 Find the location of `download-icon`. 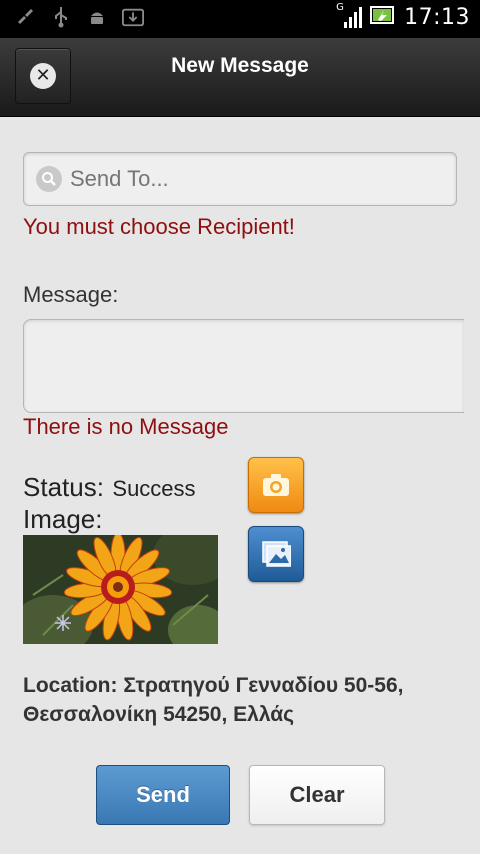

download-icon is located at coordinates (133, 17).